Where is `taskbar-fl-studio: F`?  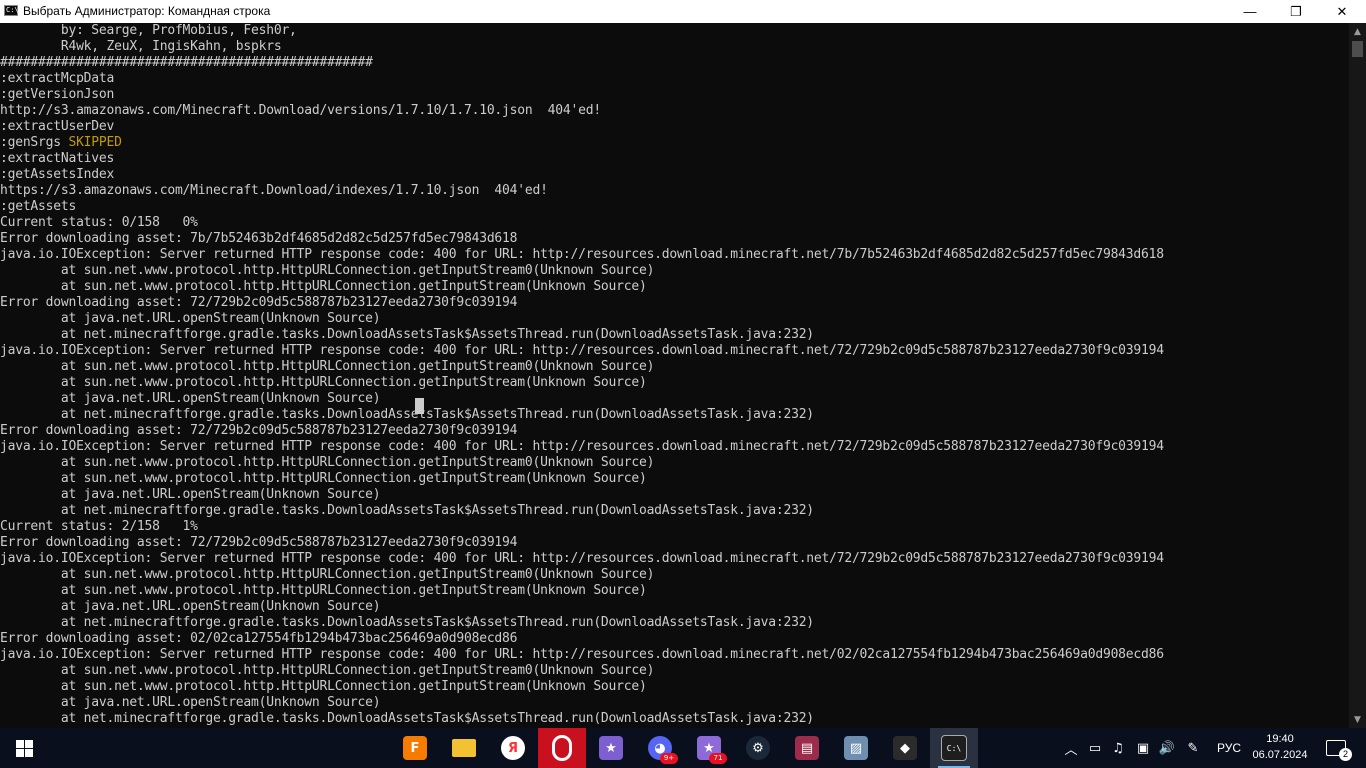
taskbar-fl-studio: F is located at coordinates (415, 748).